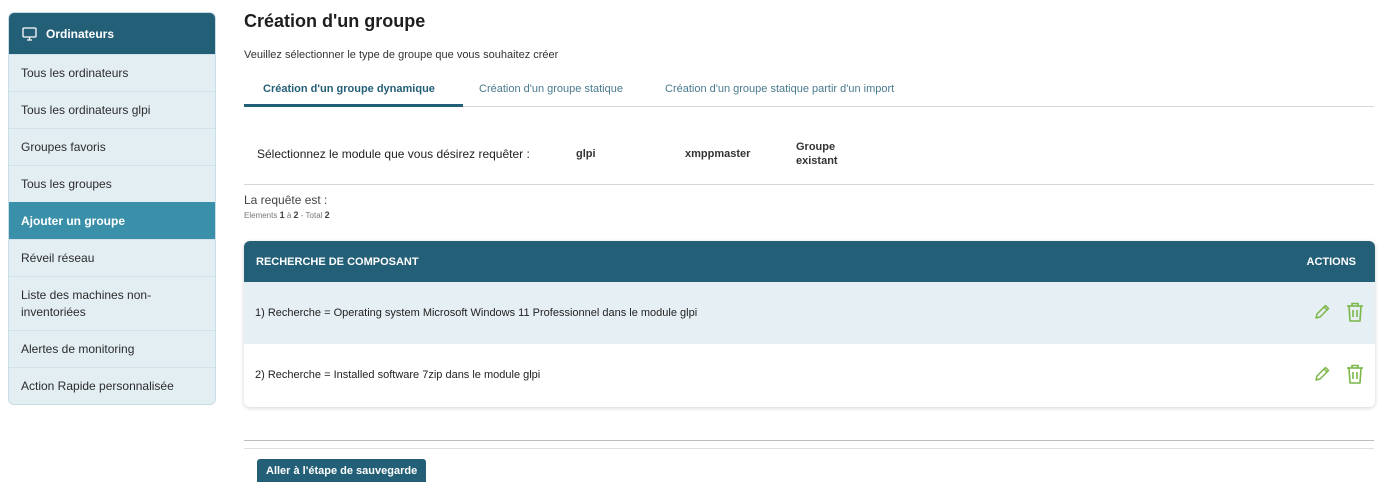 The height and width of the screenshot is (482, 1381). What do you see at coordinates (78, 349) in the screenshot?
I see `sidebar-item-label: Alertes de monitoring` at bounding box center [78, 349].